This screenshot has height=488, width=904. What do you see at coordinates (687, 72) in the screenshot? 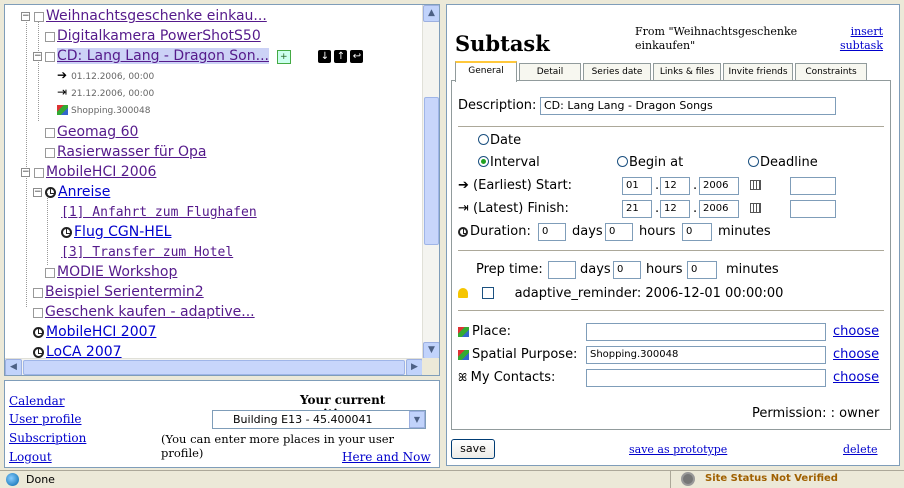
I see `tab-links-files: Links & files` at bounding box center [687, 72].